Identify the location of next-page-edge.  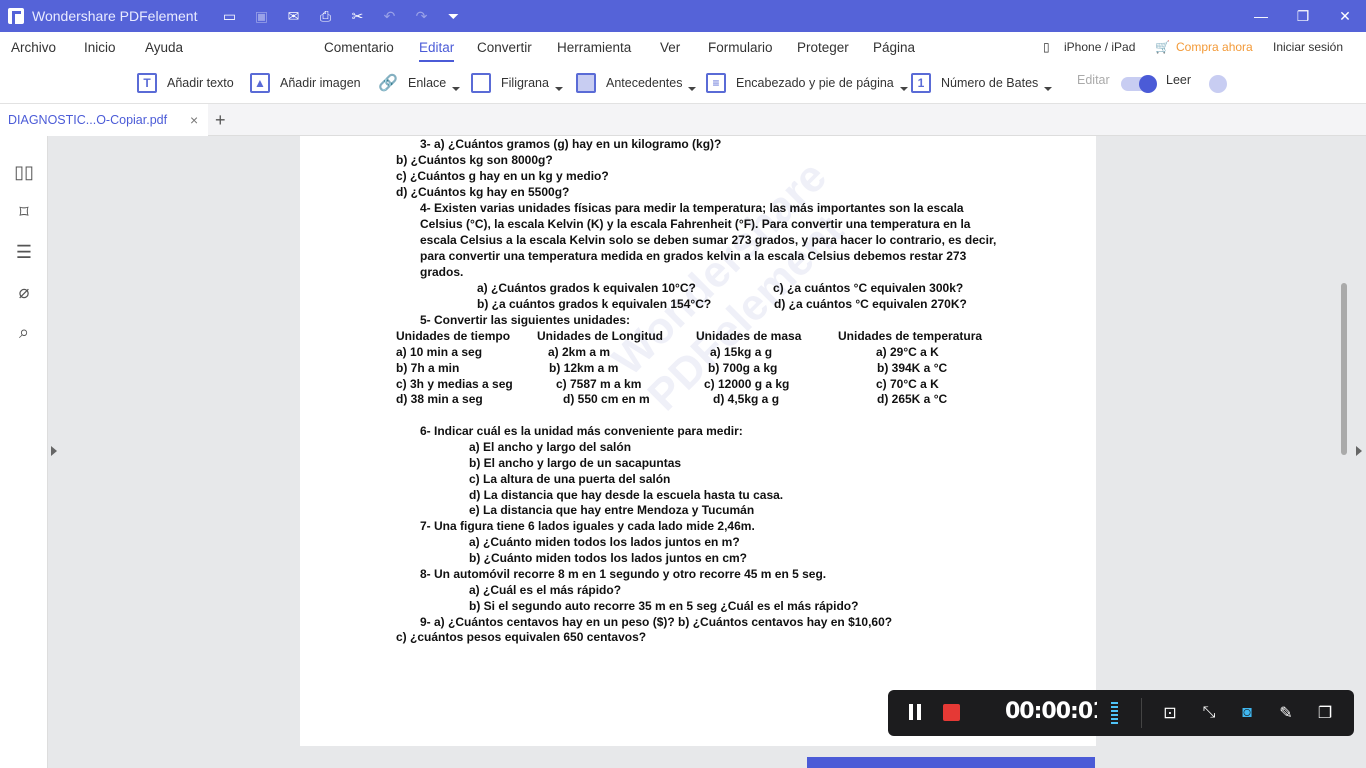
(951, 762).